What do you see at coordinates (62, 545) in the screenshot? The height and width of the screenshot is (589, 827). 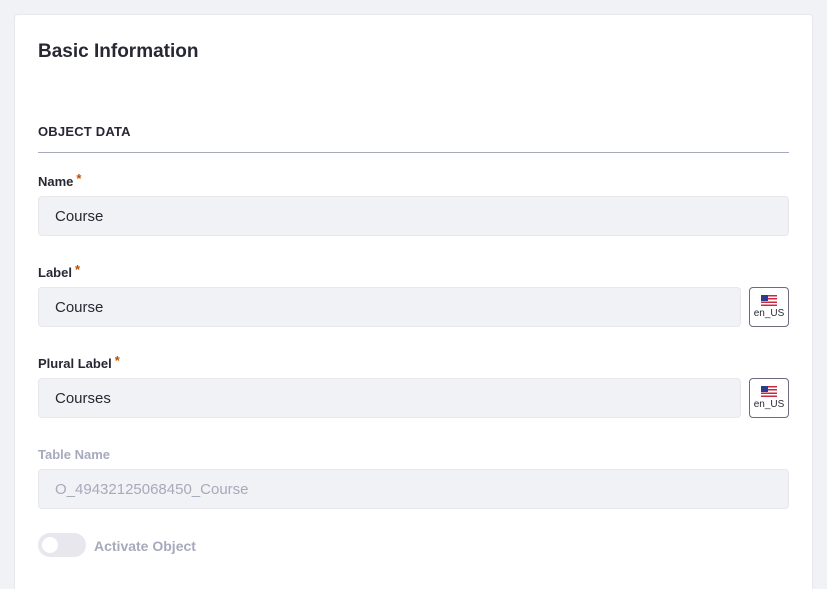 I see `activate-object-toggle` at bounding box center [62, 545].